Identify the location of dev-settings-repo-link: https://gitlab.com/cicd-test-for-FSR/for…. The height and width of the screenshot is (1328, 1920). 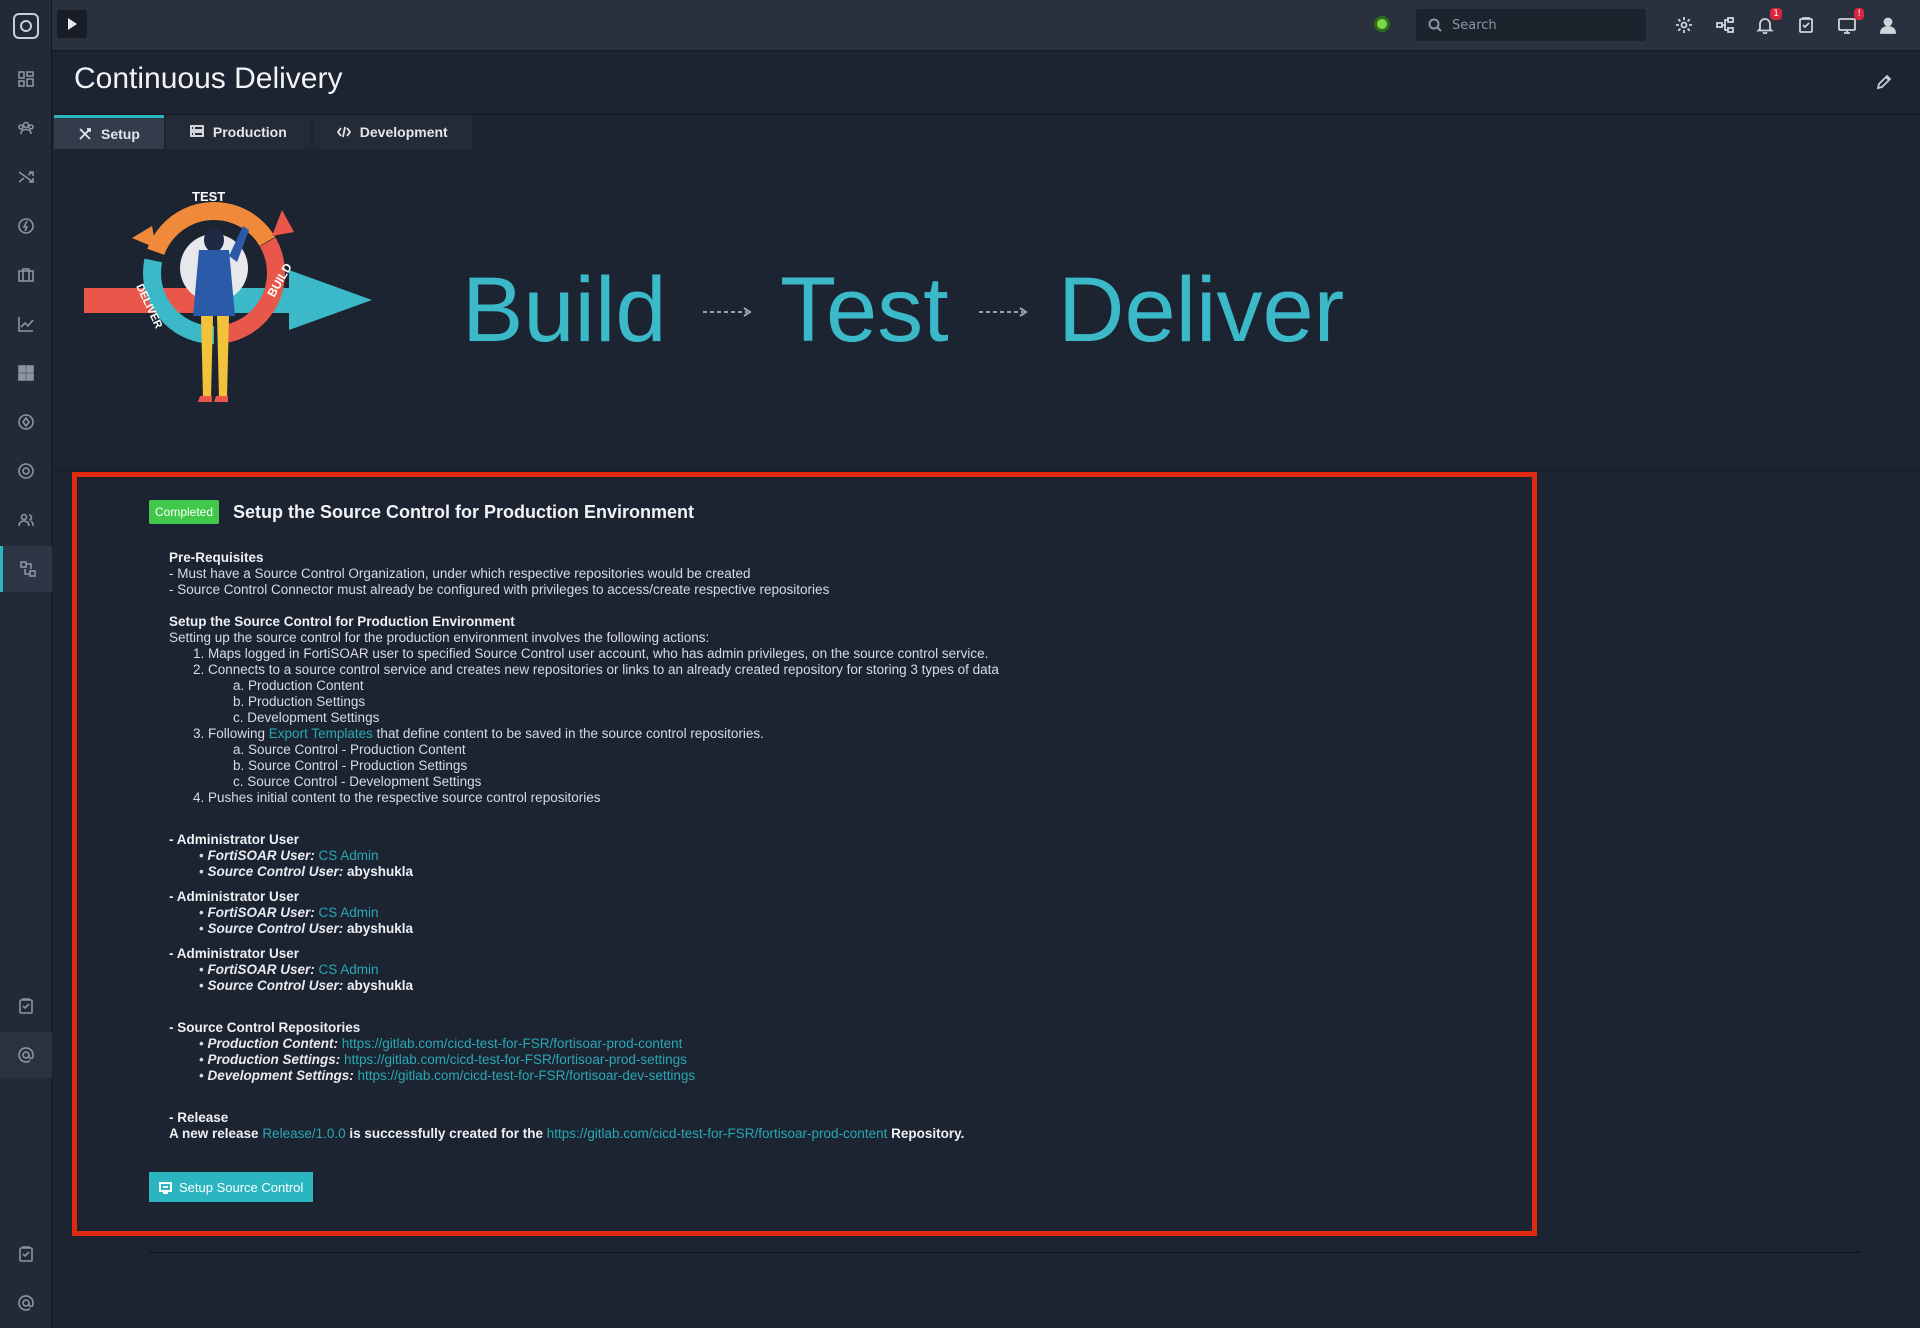
(527, 1075).